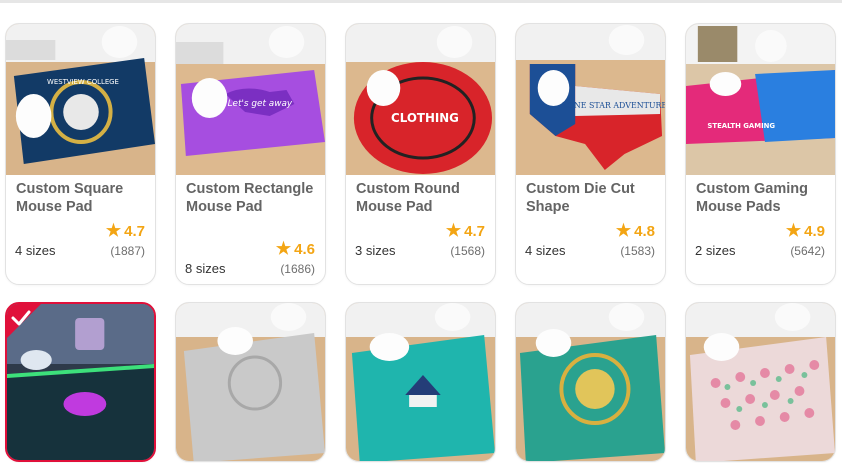 The height and width of the screenshot is (463, 842). Describe the element at coordinates (593, 198) in the screenshot. I see `product-title: Custom Die Cut Shape` at that location.